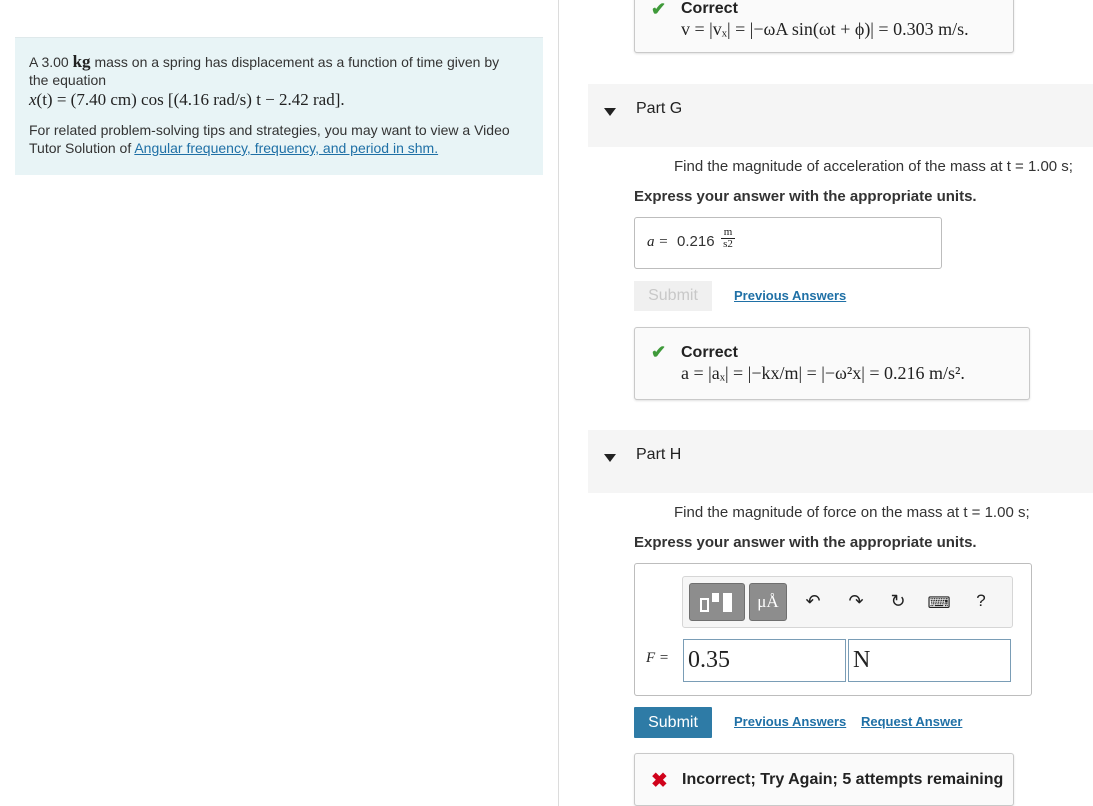 This screenshot has height=806, width=1093. Describe the element at coordinates (696, 241) in the screenshot. I see `partG-answer-value: 0.216` at that location.